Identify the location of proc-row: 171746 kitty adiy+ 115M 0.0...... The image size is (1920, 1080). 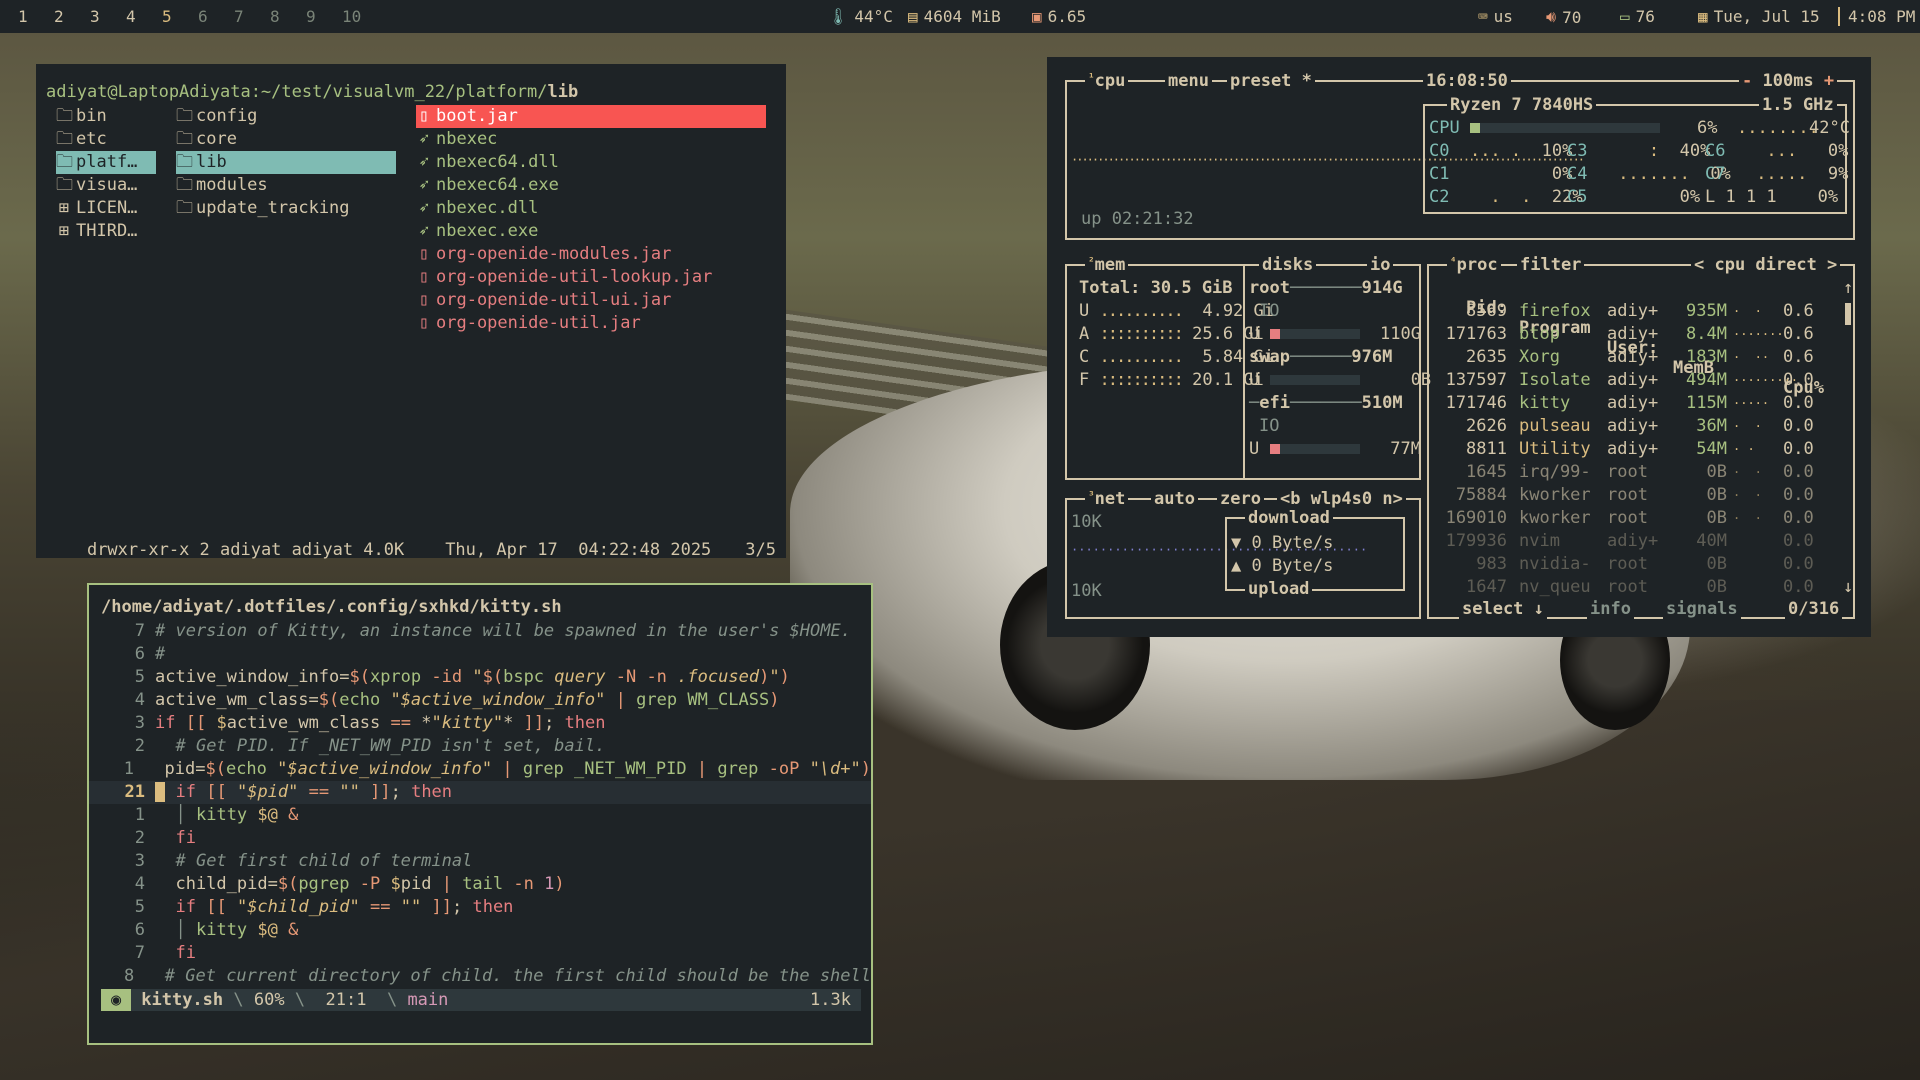
(1637, 404).